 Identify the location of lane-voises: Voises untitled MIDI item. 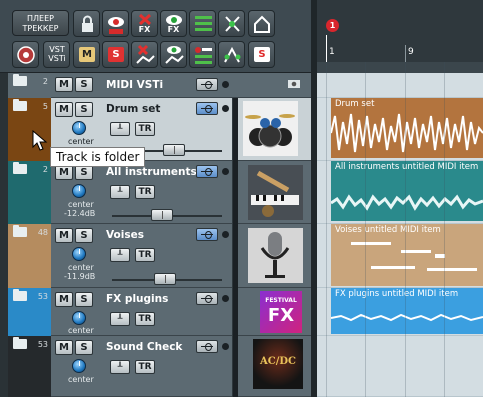
(400, 256).